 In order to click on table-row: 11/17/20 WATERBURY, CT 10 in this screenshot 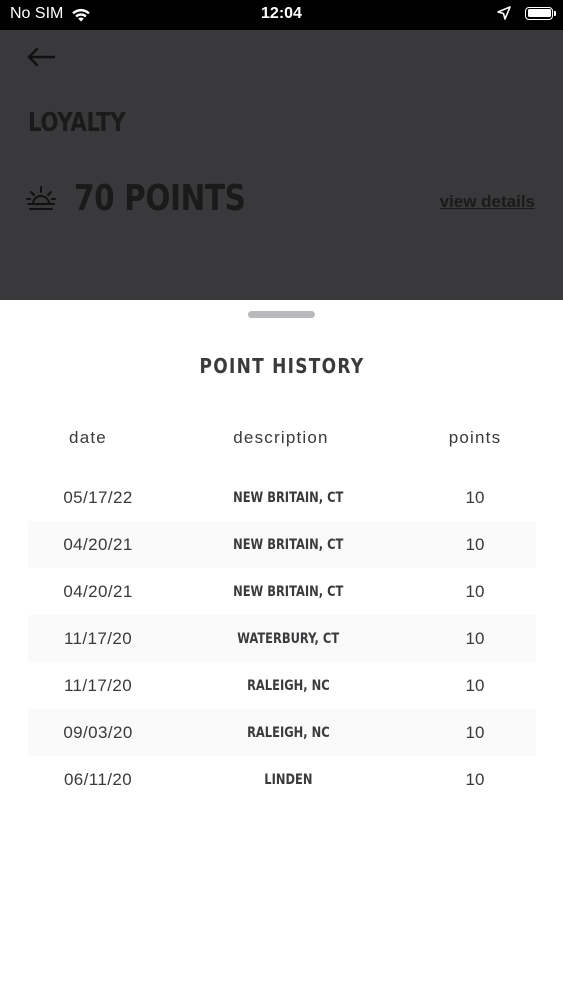, I will do `click(282, 638)`.